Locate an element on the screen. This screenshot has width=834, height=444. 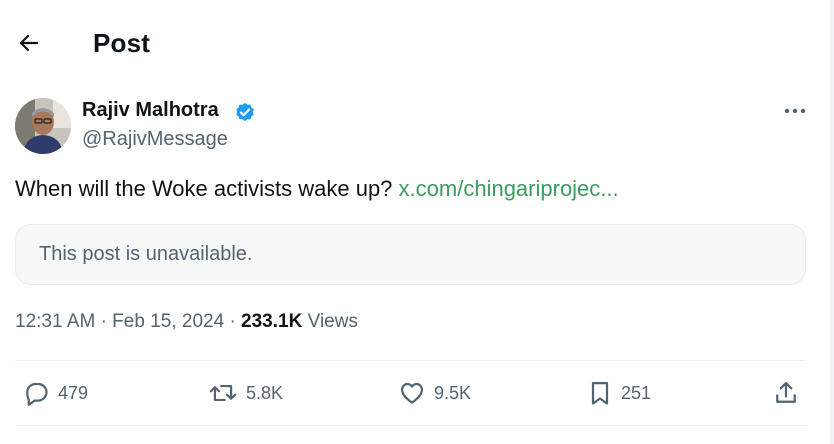
author-handle: @RajivMessage is located at coordinates (155, 139).